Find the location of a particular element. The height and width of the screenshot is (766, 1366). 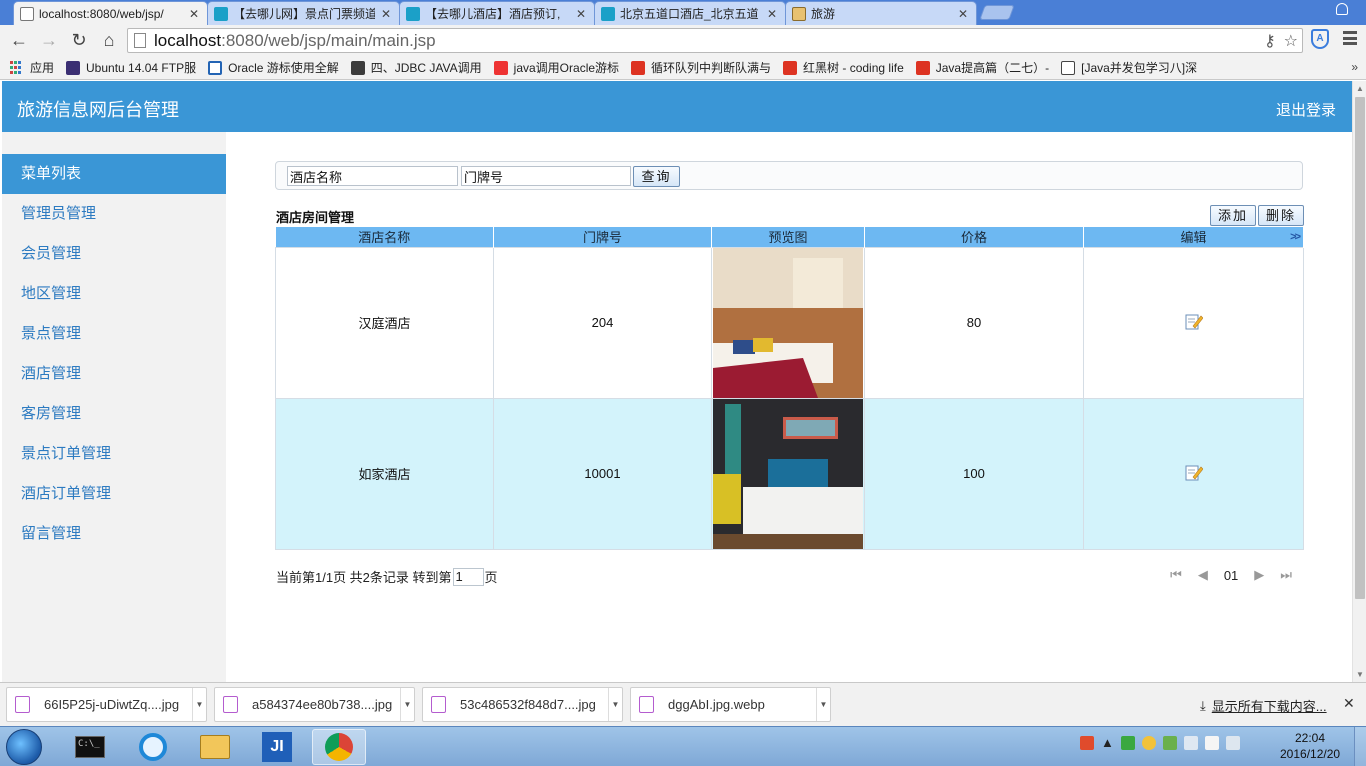

monitor-icon is located at coordinates (1232, 742).